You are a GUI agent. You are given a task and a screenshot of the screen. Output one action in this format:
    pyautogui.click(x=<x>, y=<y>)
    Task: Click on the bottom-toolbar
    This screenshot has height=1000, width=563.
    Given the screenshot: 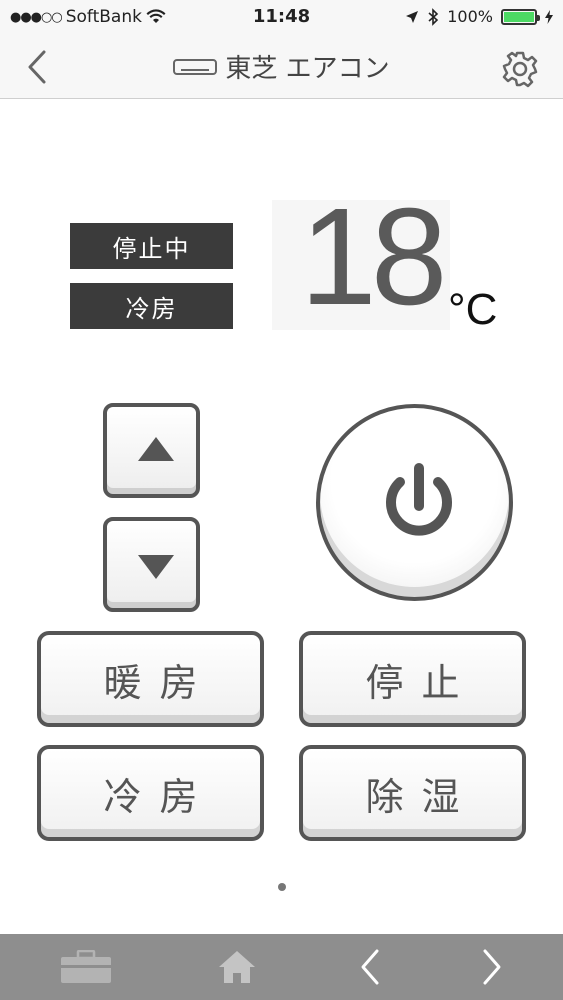 What is the action you would take?
    pyautogui.click(x=281, y=967)
    